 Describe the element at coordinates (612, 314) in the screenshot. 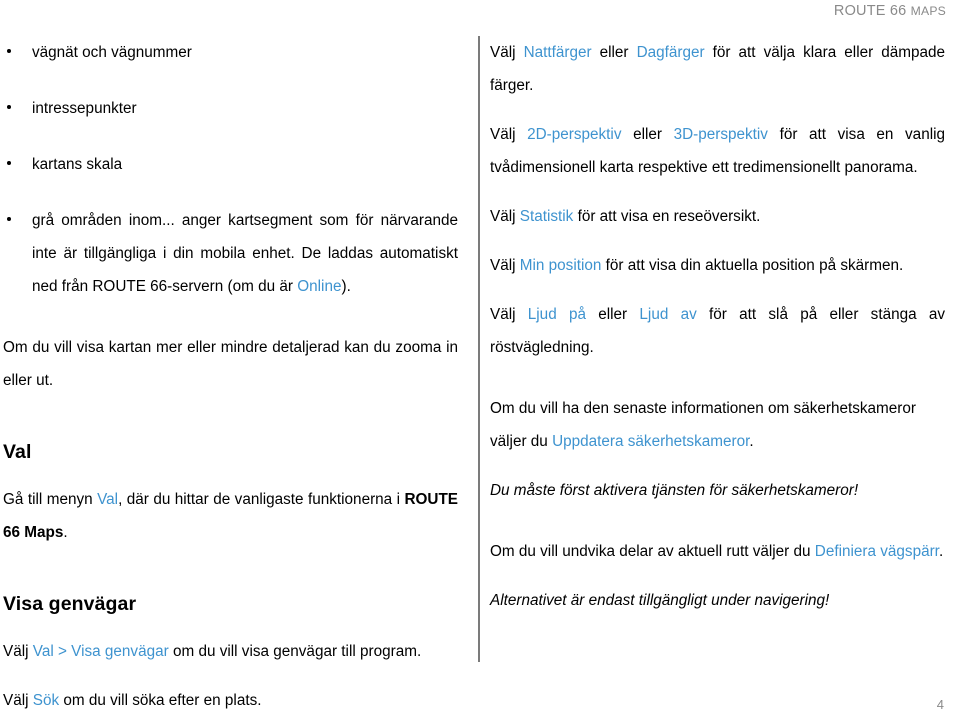

I see `paragraph-sound-mid: eller` at that location.